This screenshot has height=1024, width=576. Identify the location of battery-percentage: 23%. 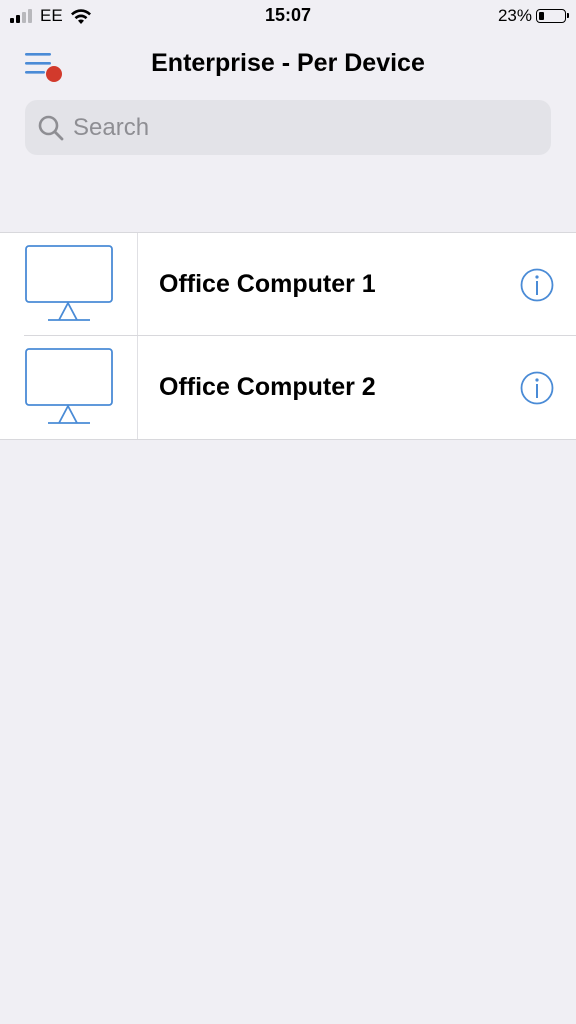
(514, 15).